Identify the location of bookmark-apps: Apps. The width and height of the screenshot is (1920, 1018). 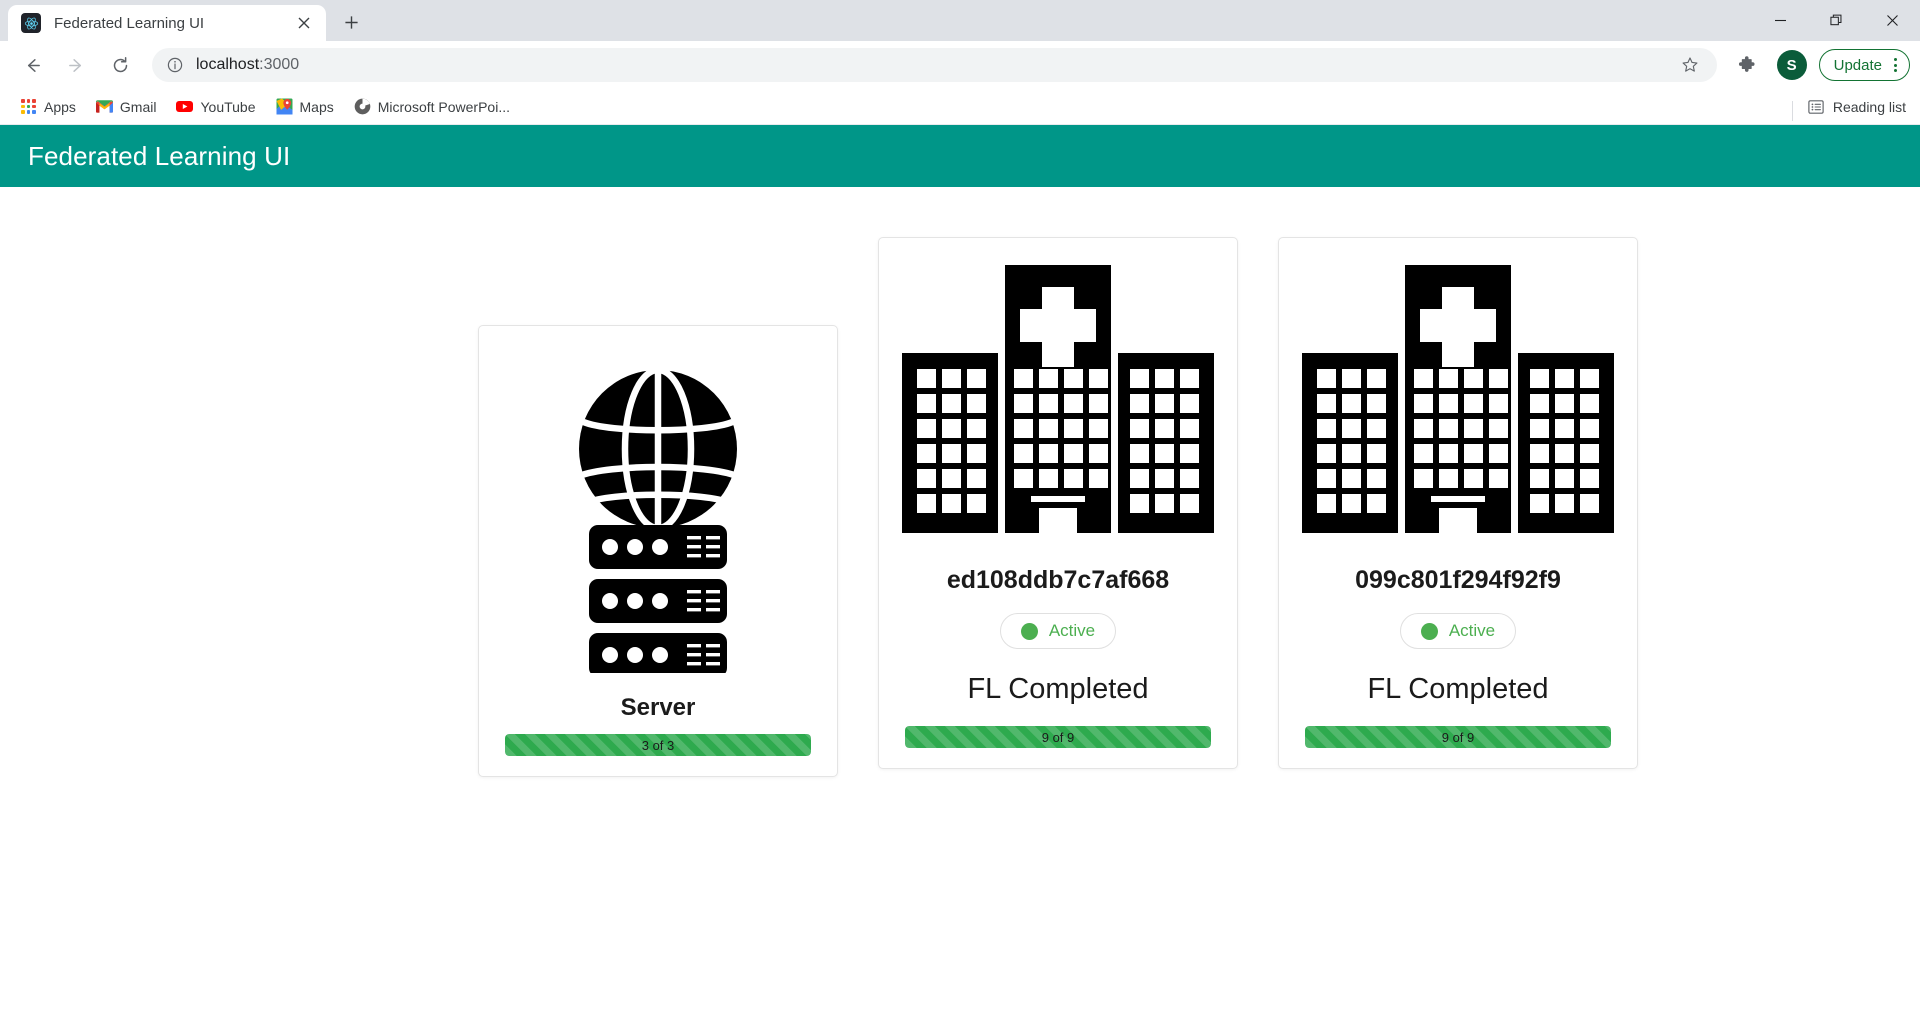
(48, 106).